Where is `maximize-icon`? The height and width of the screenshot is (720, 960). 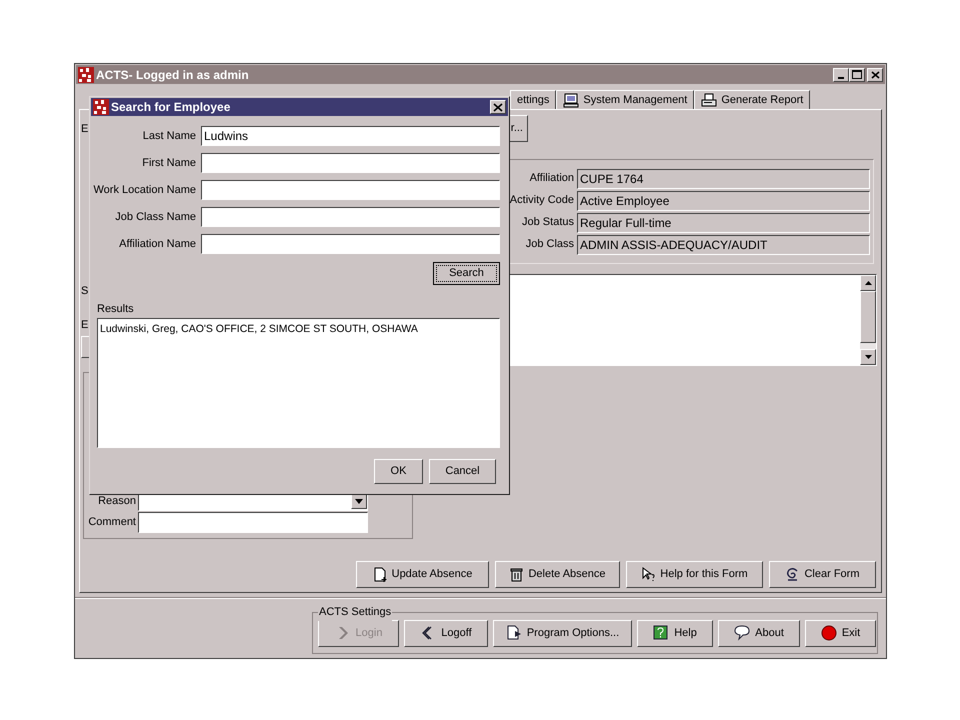
maximize-icon is located at coordinates (857, 74).